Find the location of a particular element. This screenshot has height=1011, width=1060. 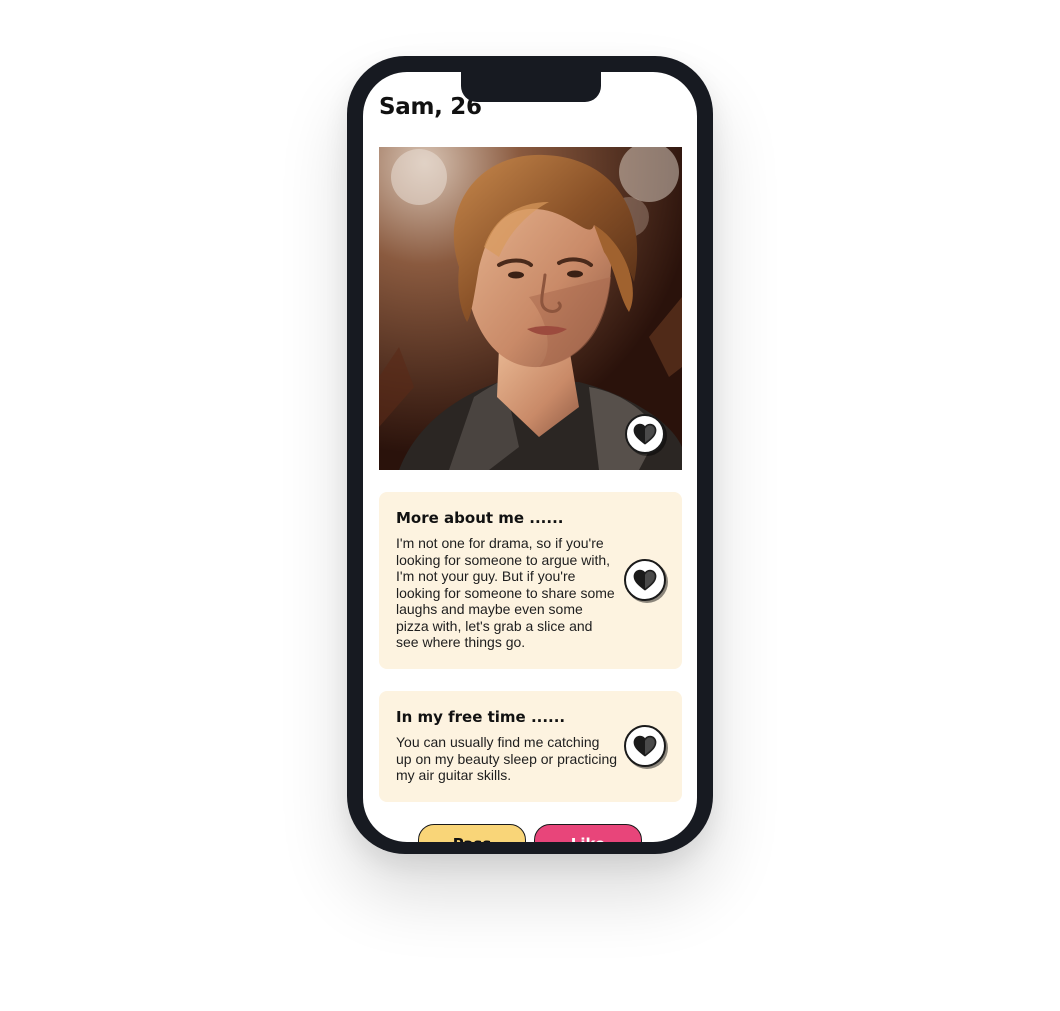

photo-like-button is located at coordinates (645, 434).